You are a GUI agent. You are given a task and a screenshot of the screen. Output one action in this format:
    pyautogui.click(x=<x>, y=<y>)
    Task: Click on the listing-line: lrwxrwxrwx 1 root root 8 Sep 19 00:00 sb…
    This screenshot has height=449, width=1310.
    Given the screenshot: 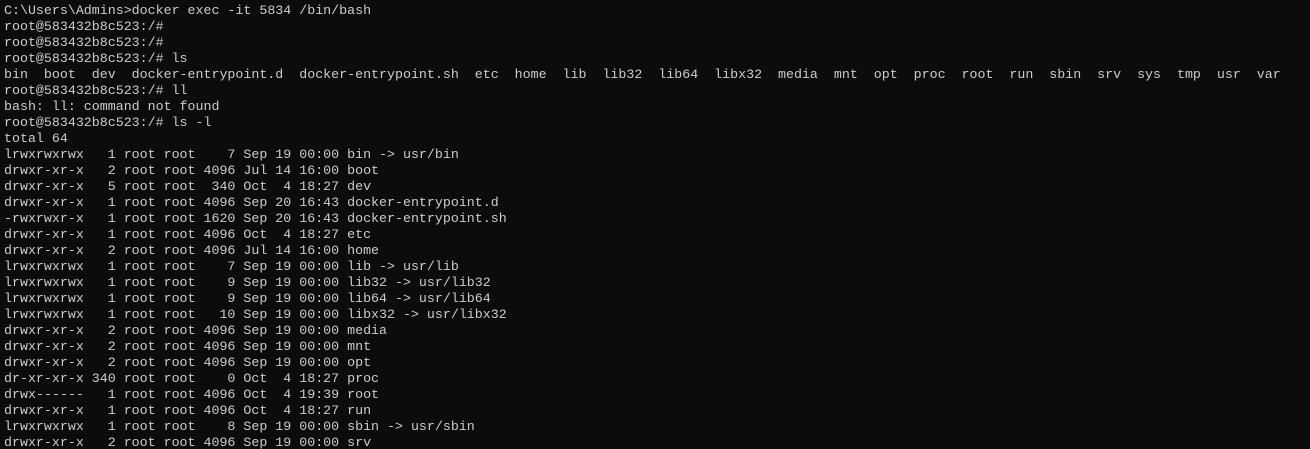 What is the action you would take?
    pyautogui.click(x=239, y=426)
    